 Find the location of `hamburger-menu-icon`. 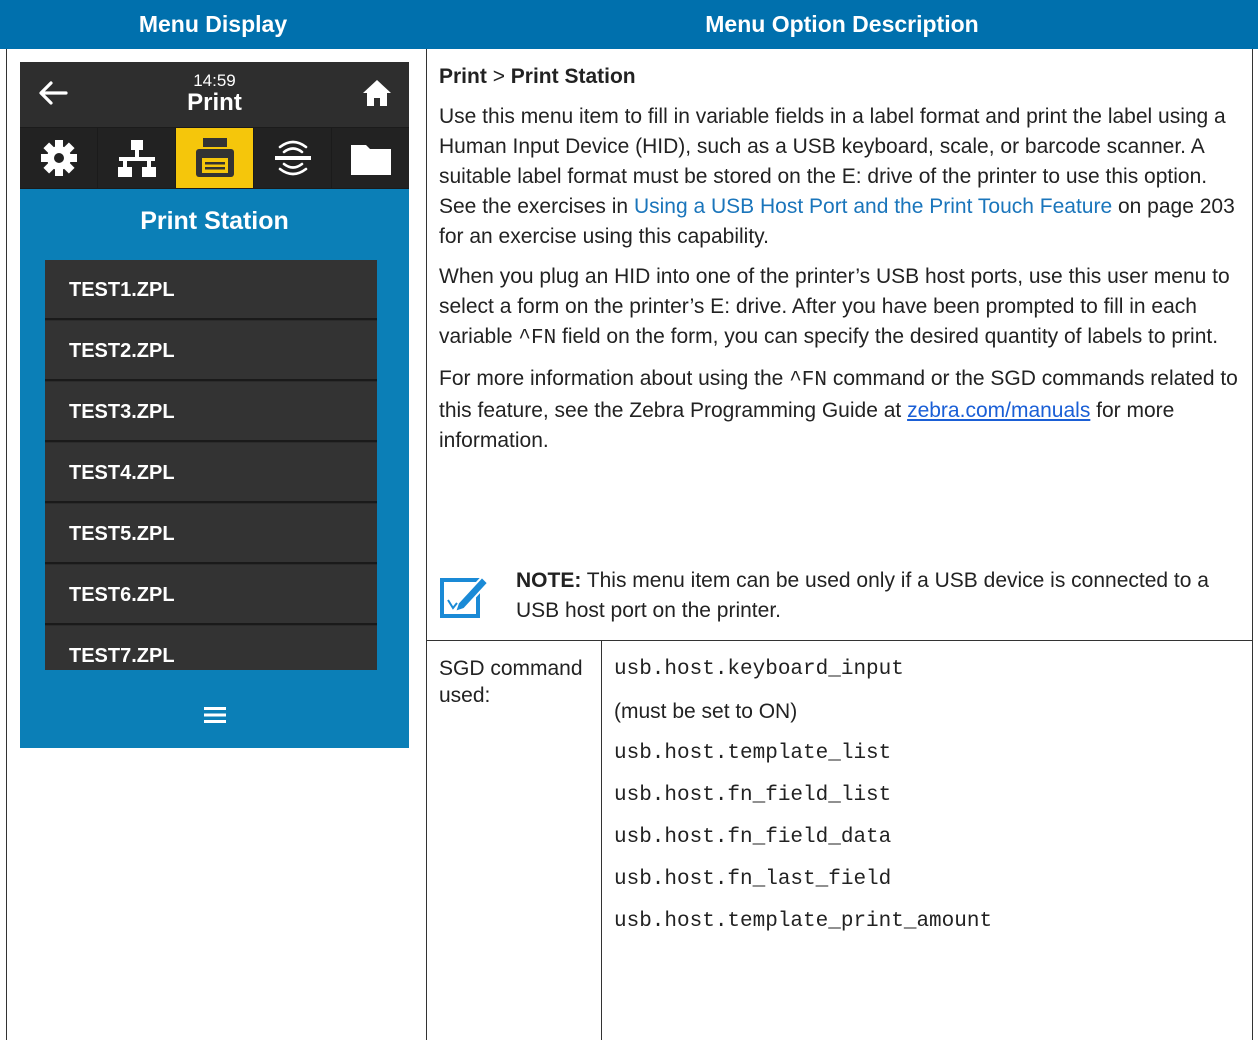

hamburger-menu-icon is located at coordinates (215, 715).